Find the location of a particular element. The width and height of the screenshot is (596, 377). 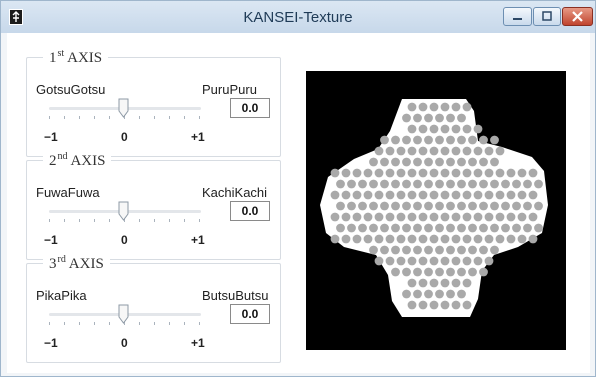

axis-title: 2nd AXIS is located at coordinates (77, 160).